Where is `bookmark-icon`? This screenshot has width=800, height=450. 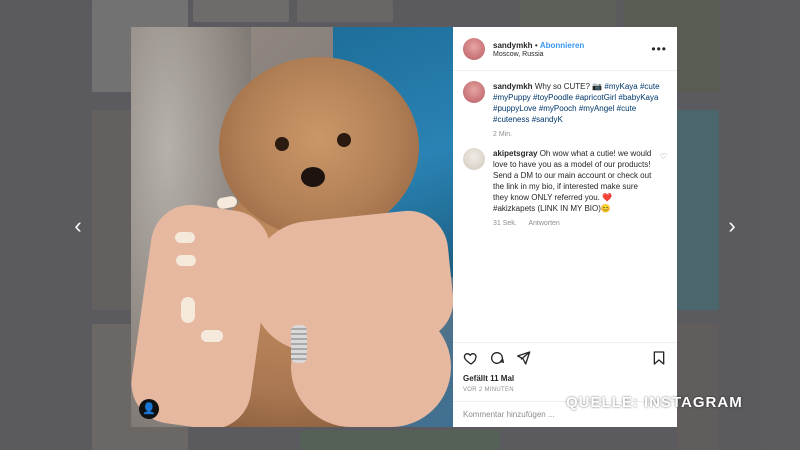
bookmark-icon is located at coordinates (659, 358).